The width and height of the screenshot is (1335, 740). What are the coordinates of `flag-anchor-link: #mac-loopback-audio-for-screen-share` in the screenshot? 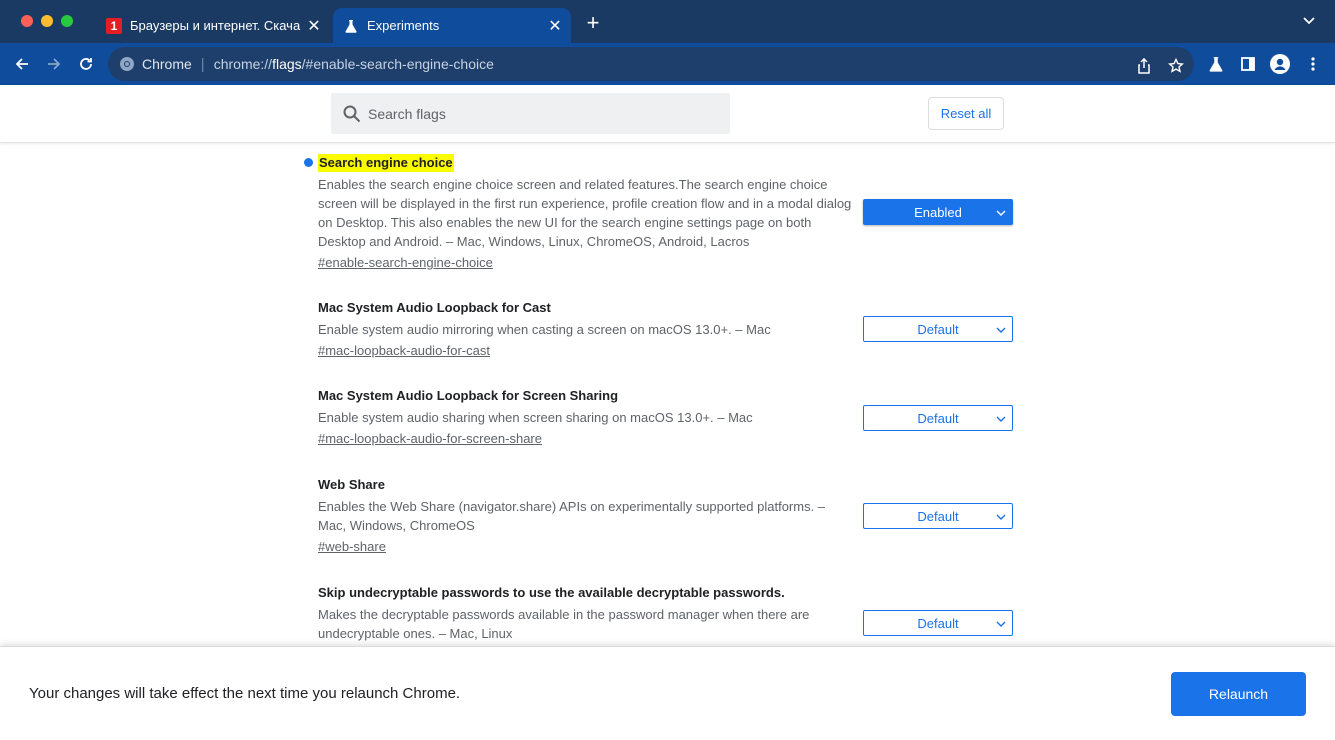 It's located at (430, 438).